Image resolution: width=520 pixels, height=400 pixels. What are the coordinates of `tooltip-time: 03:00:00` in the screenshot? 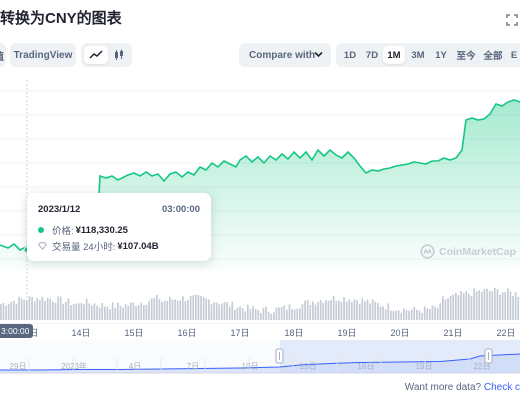 It's located at (180, 209).